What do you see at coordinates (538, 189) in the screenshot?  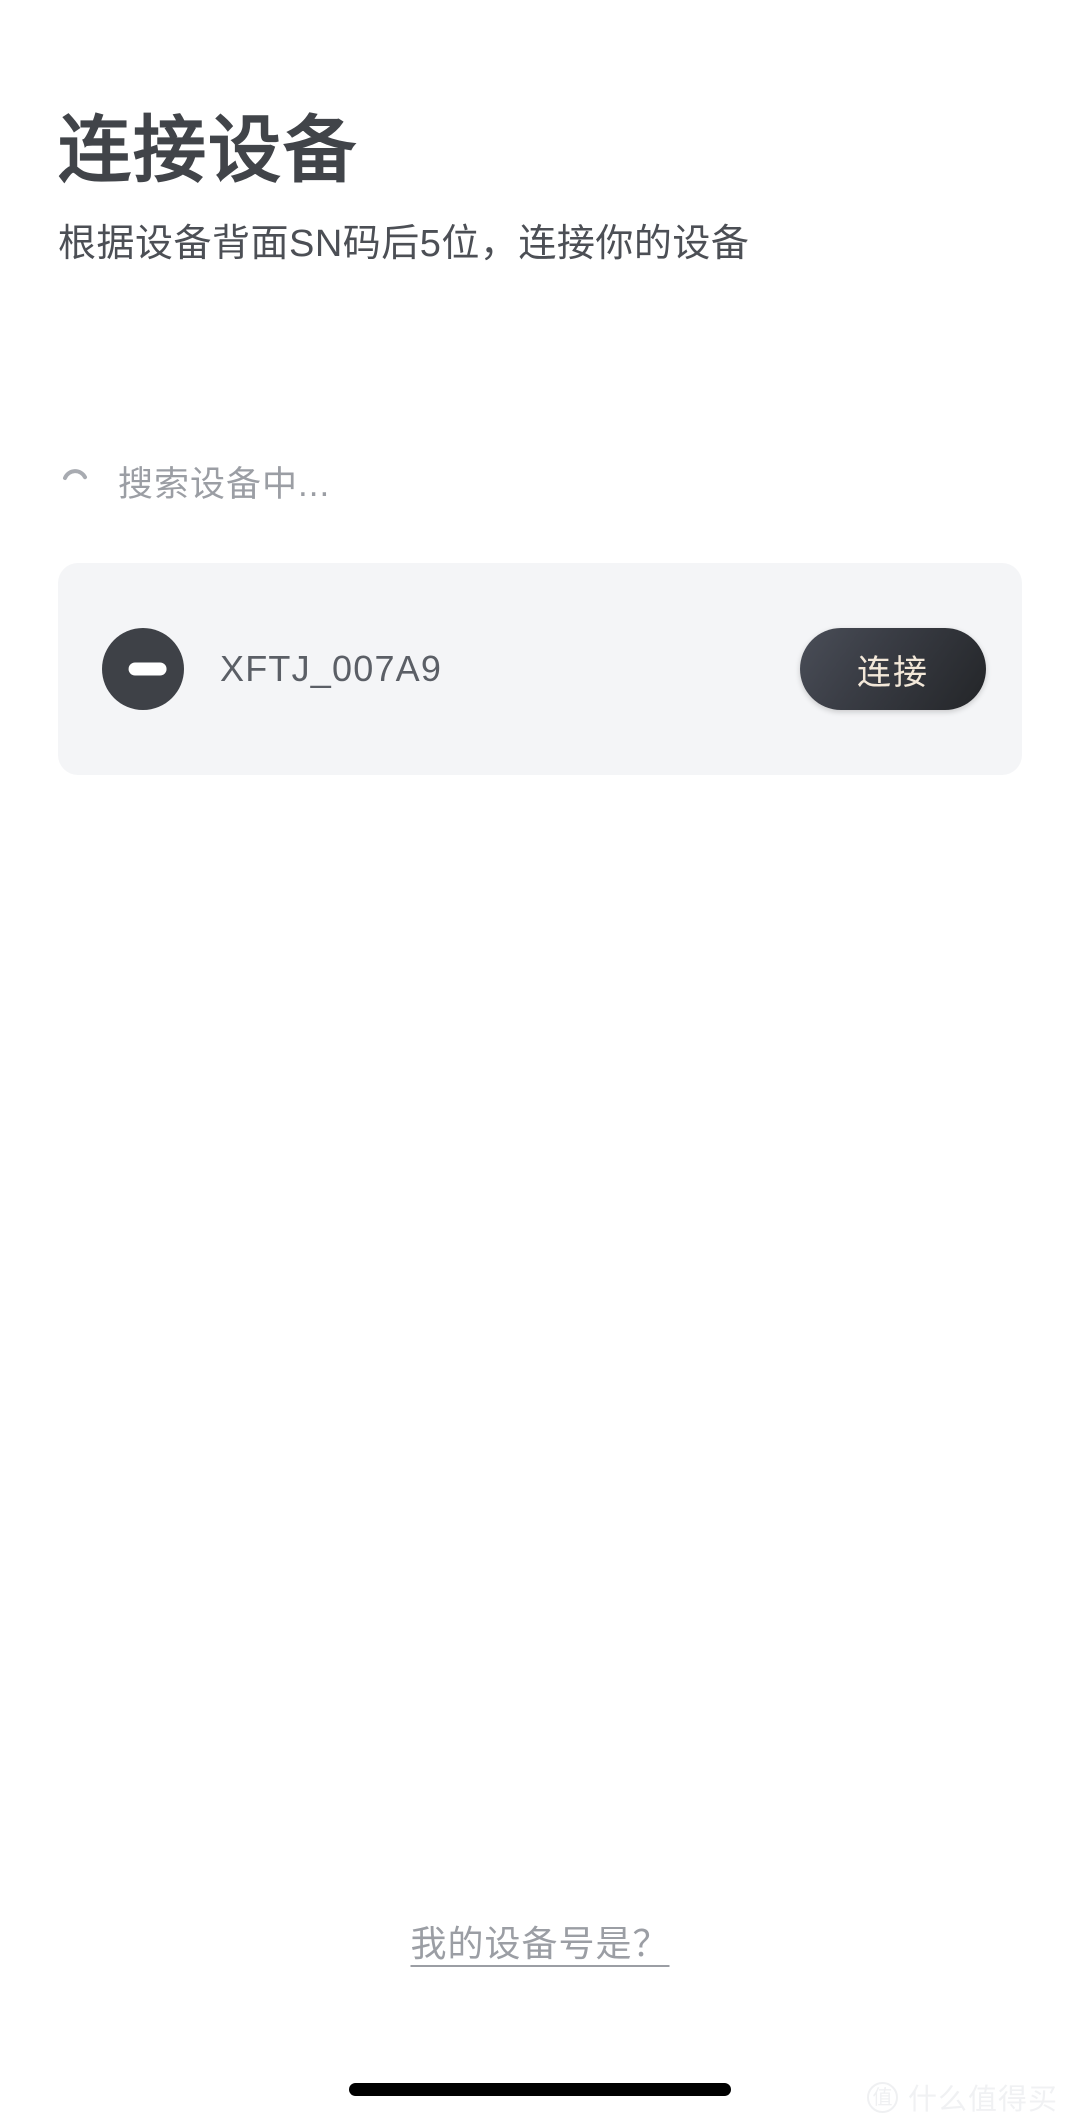 I see `page-header: 连接设备 根据设备背面SN码后5位，连接你的设备` at bounding box center [538, 189].